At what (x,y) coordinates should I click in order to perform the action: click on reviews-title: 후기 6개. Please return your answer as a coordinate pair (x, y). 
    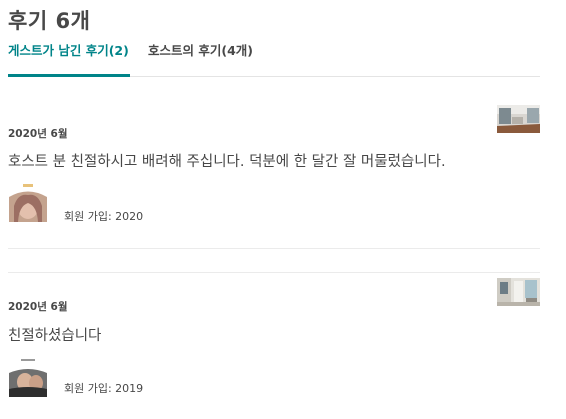
    Looking at the image, I should click on (49, 21).